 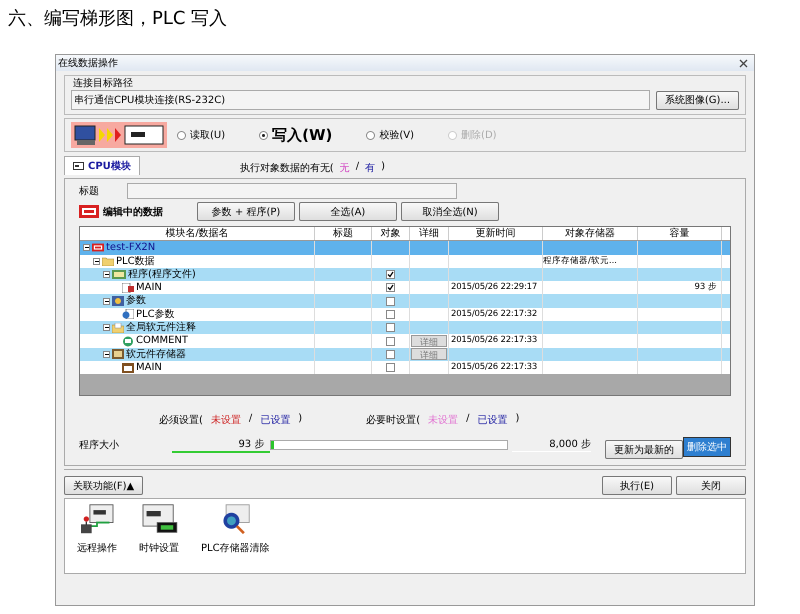 What do you see at coordinates (707, 446) in the screenshot?
I see `tooltip: 删除选中` at bounding box center [707, 446].